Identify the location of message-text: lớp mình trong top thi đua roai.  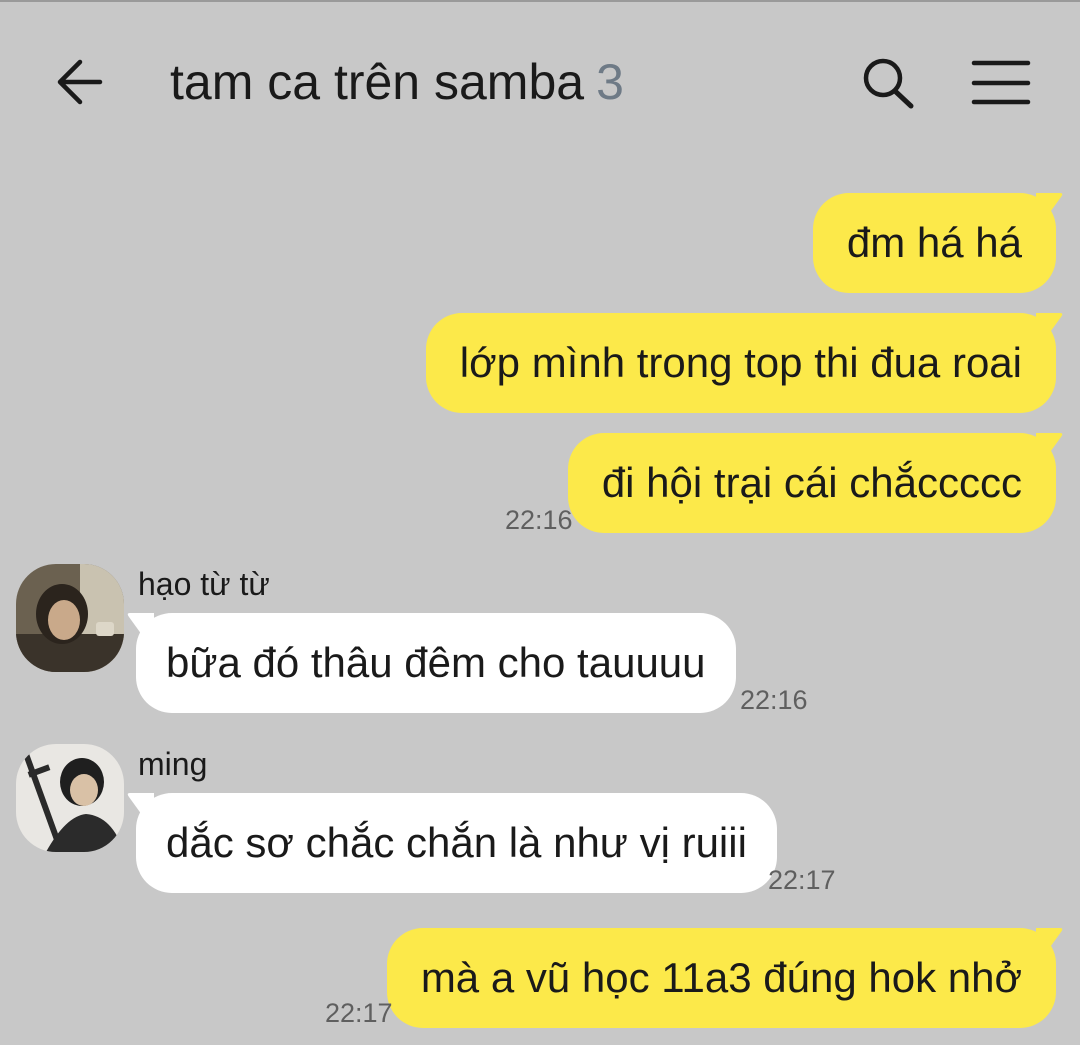
(740, 362).